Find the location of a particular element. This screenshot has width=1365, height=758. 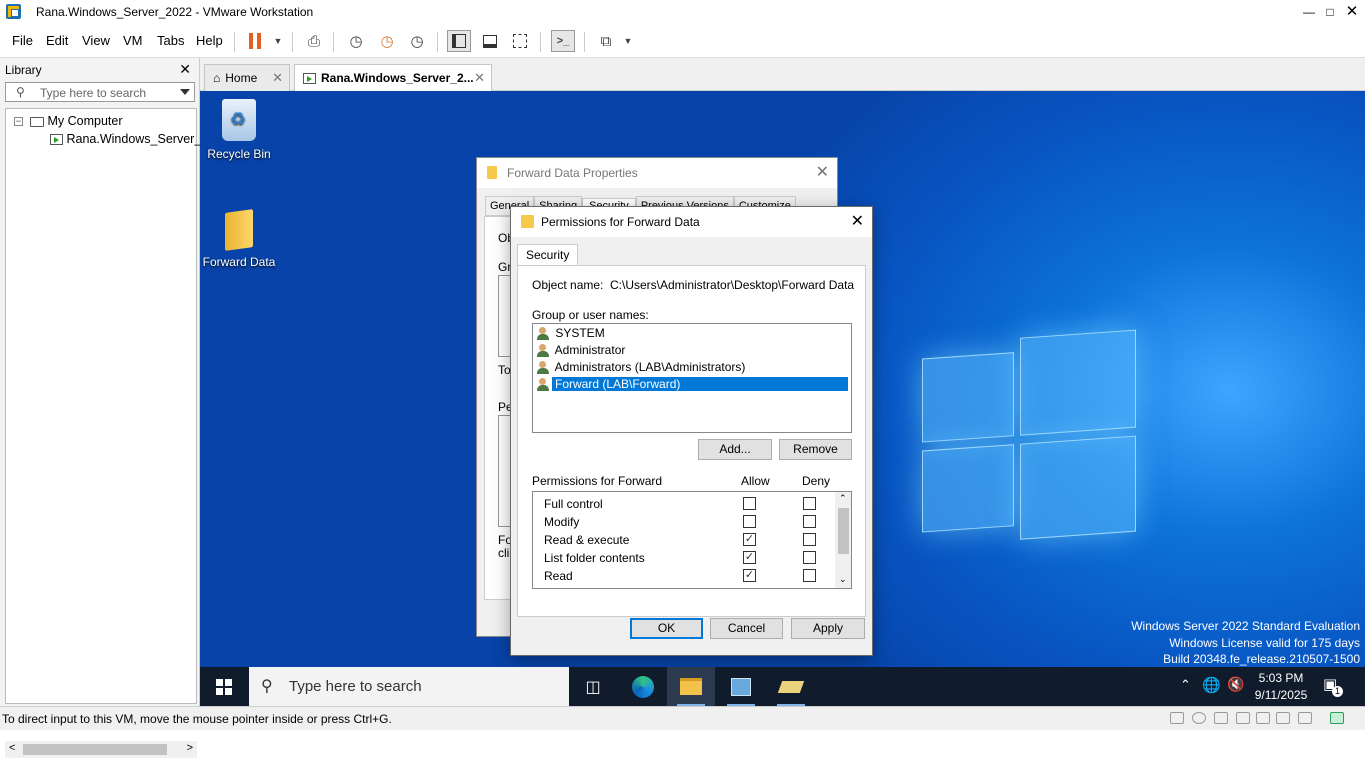

show-hidden-icons: ⌃ is located at coordinates (1185, 685).